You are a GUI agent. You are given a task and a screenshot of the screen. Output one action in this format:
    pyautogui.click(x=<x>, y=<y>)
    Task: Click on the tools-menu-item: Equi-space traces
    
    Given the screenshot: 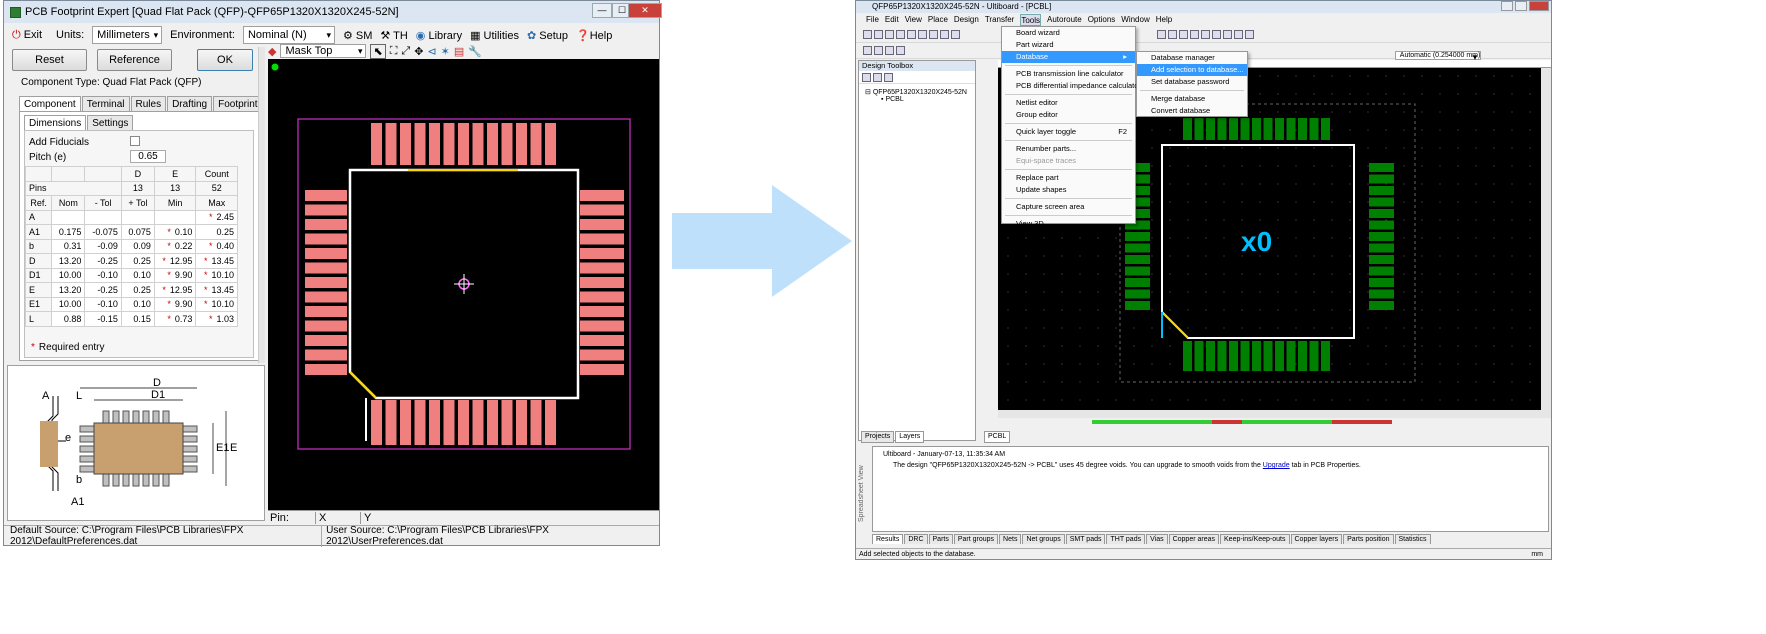 What is the action you would take?
    pyautogui.click(x=1068, y=161)
    